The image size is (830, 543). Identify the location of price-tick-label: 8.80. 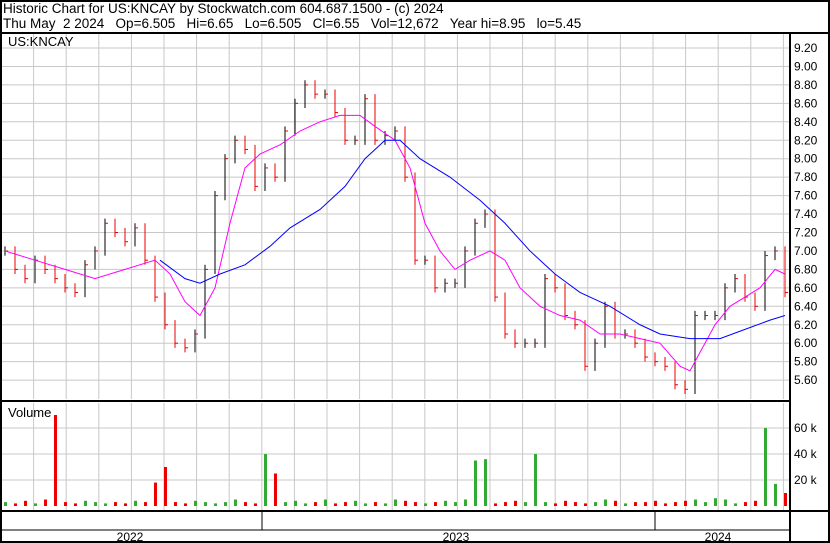
(806, 85).